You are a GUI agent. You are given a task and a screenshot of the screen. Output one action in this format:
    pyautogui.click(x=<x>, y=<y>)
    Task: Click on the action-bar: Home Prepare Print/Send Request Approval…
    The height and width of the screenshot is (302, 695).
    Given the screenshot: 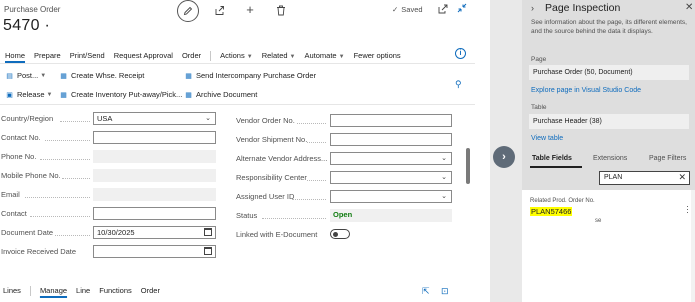 What is the action you would take?
    pyautogui.click(x=237, y=55)
    